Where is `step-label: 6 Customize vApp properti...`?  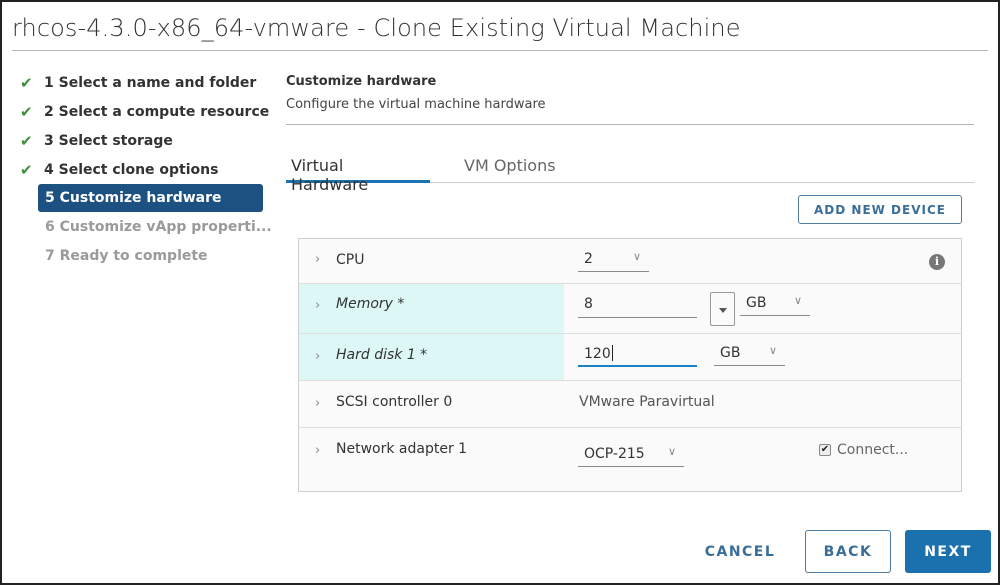 step-label: 6 Customize vApp properti... is located at coordinates (158, 226).